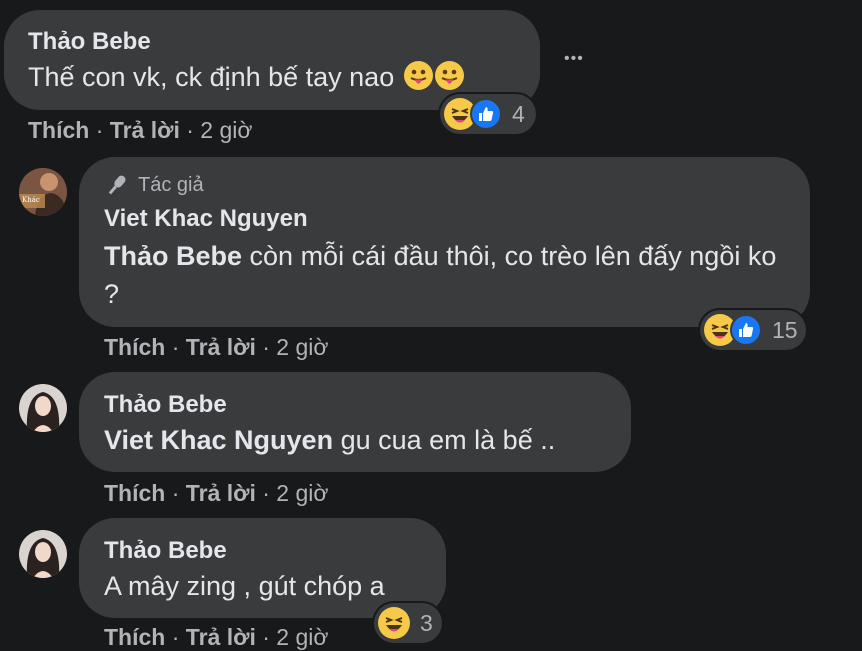 The width and height of the screenshot is (862, 651). I want to click on reaction-summary: 3, so click(408, 623).